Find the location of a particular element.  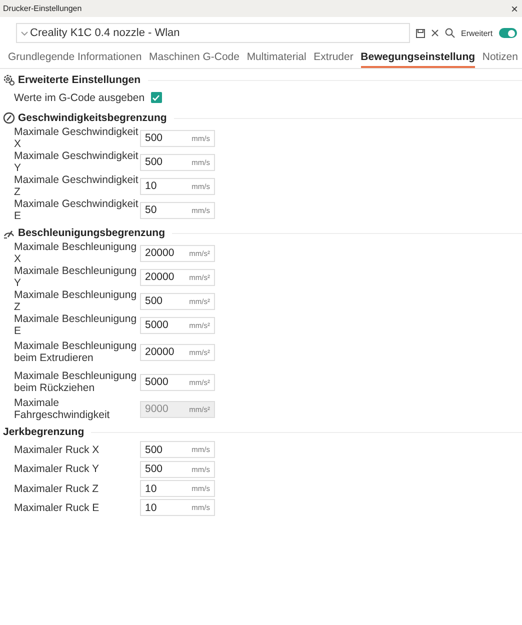

tab: Bewegungseinstellung is located at coordinates (418, 59).